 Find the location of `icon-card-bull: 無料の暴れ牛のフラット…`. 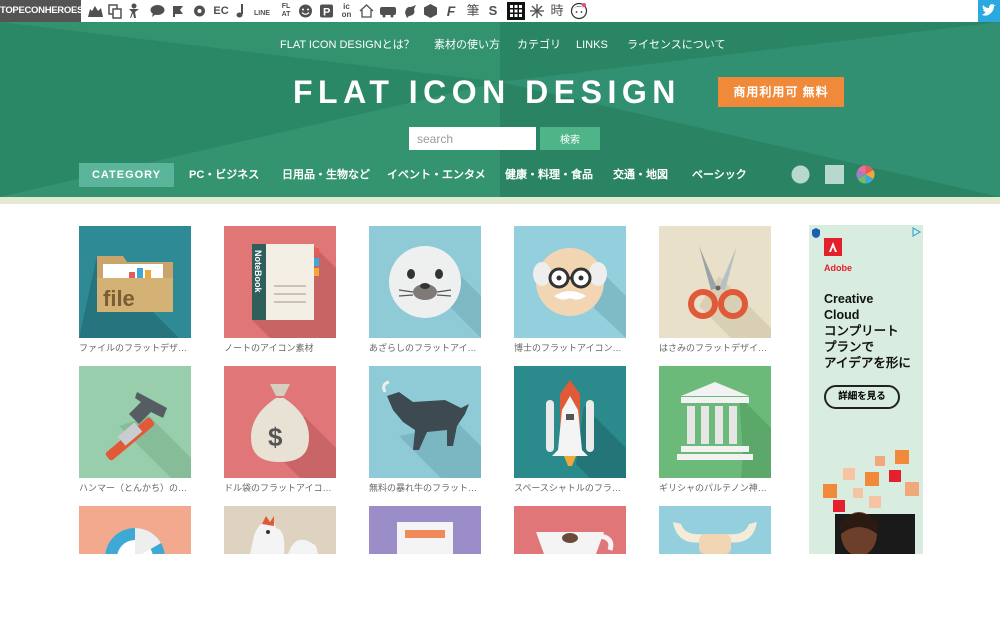

icon-card-bull: 無料の暴れ牛のフラット… is located at coordinates (425, 431).